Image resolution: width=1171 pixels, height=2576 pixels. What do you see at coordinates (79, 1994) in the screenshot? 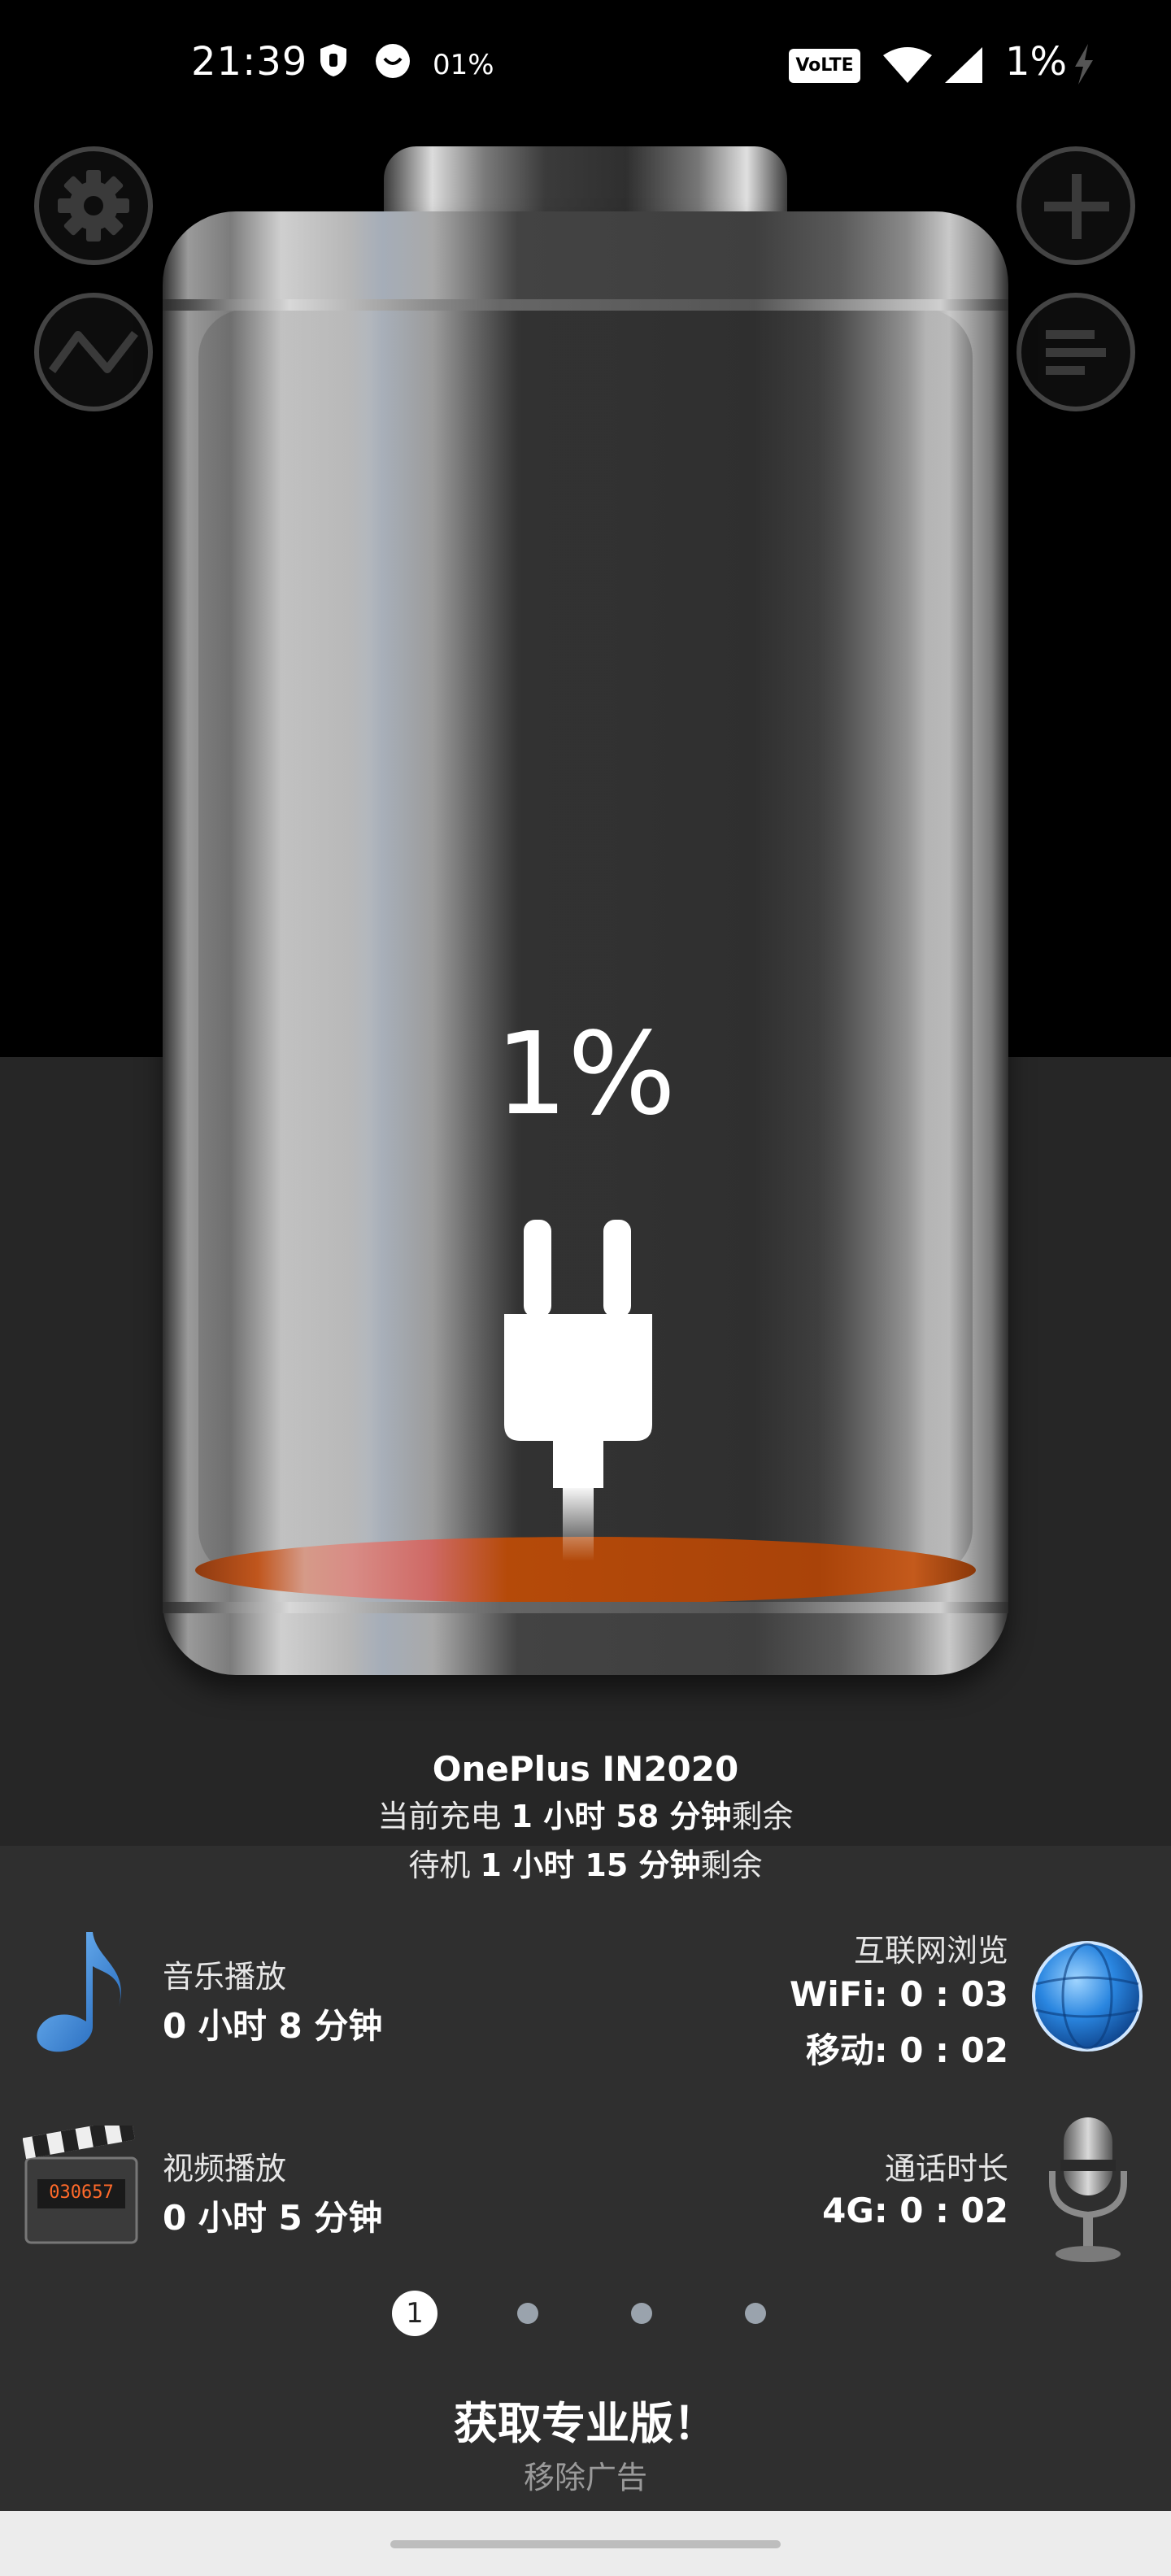
I see `music-note-icon` at bounding box center [79, 1994].